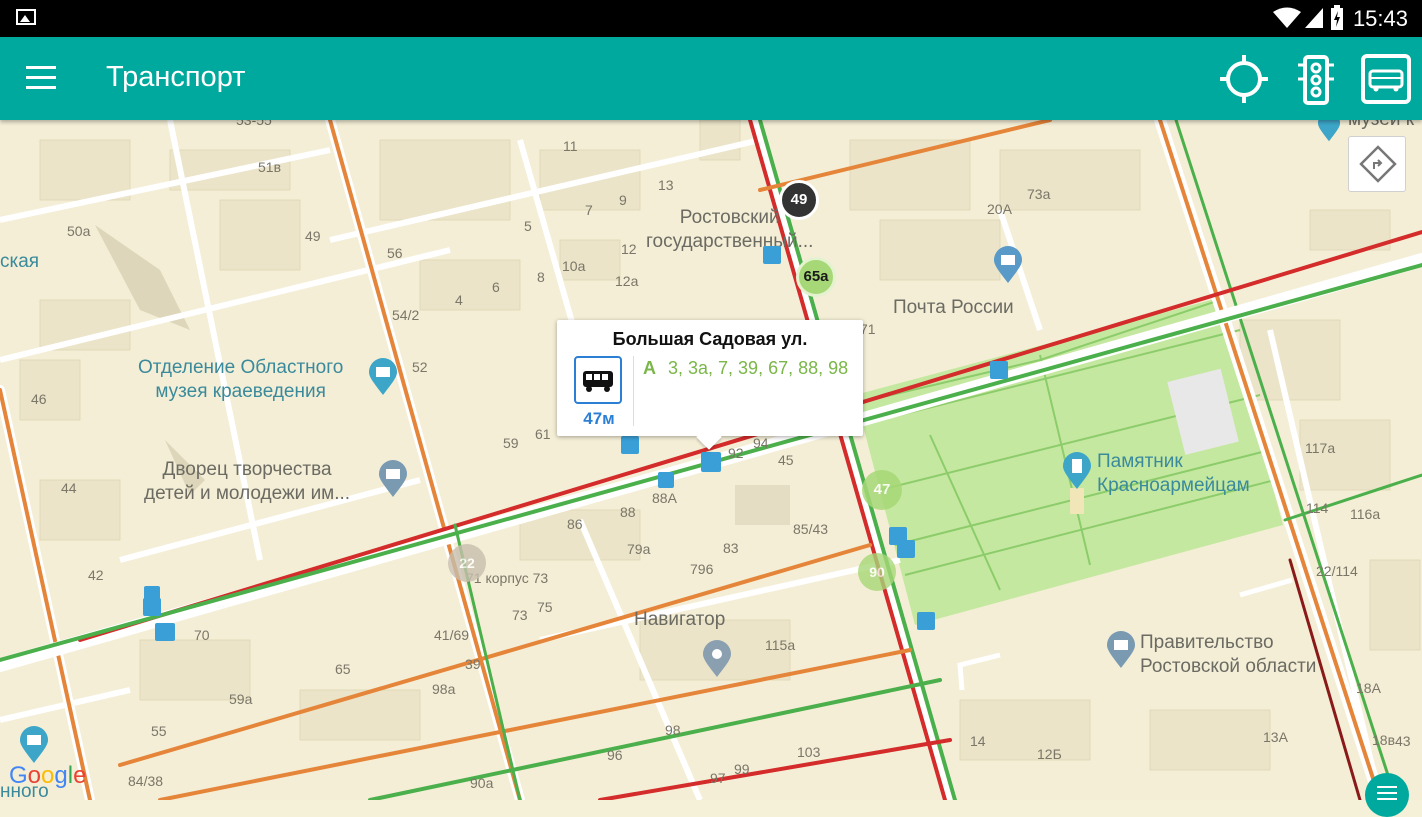  What do you see at coordinates (1316, 79) in the screenshot?
I see `traffic-light-icon` at bounding box center [1316, 79].